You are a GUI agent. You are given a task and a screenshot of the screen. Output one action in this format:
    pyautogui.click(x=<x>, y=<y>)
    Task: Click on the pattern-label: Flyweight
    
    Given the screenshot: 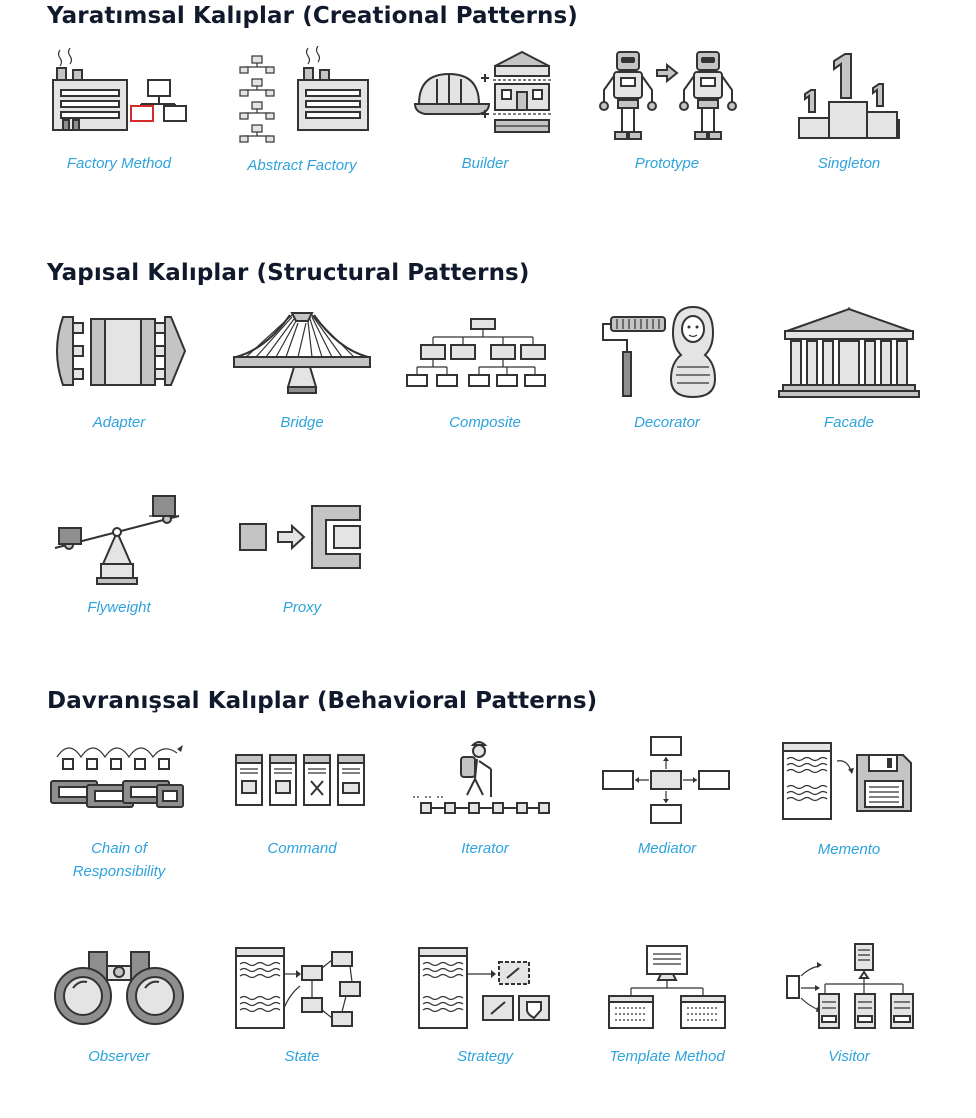 What is the action you would take?
    pyautogui.click(x=119, y=607)
    